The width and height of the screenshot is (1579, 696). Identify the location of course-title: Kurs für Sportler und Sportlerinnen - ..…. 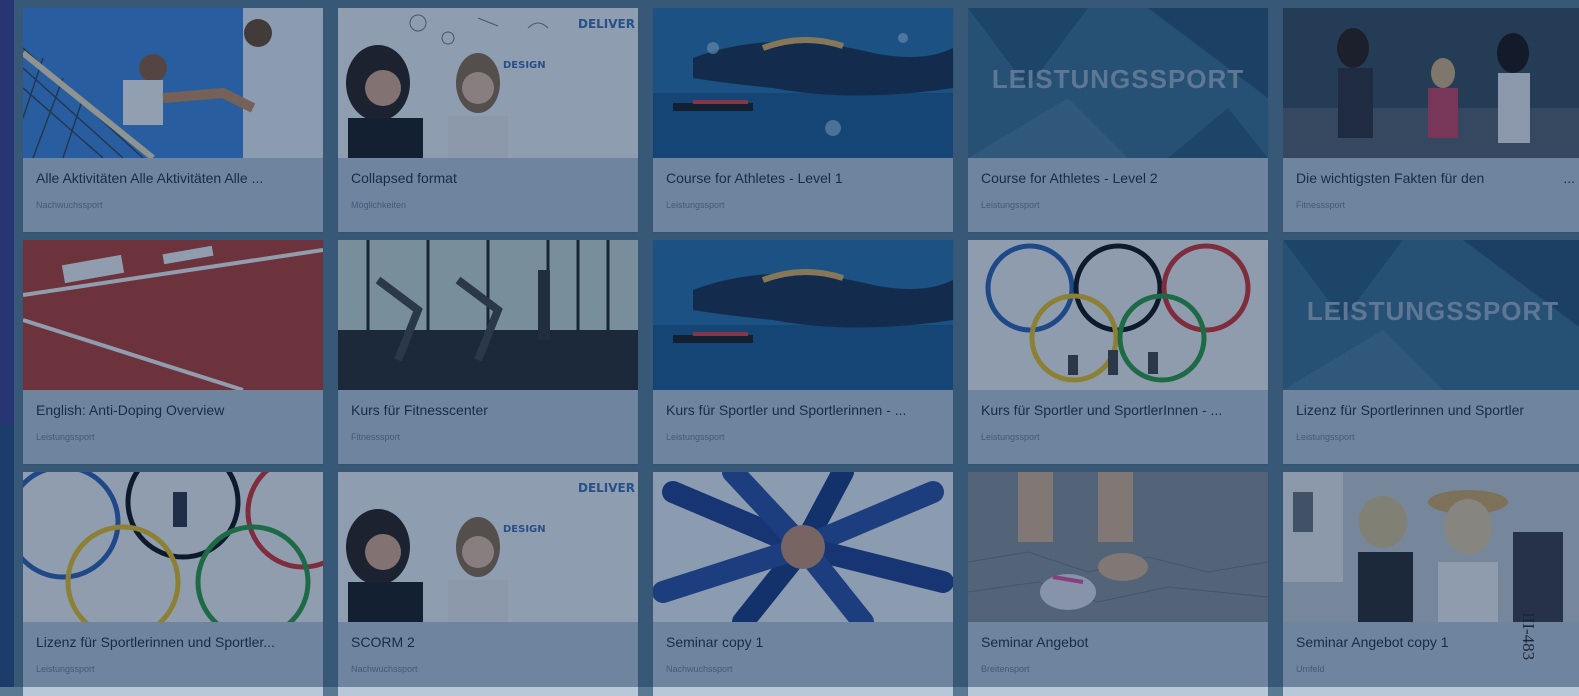
(786, 410).